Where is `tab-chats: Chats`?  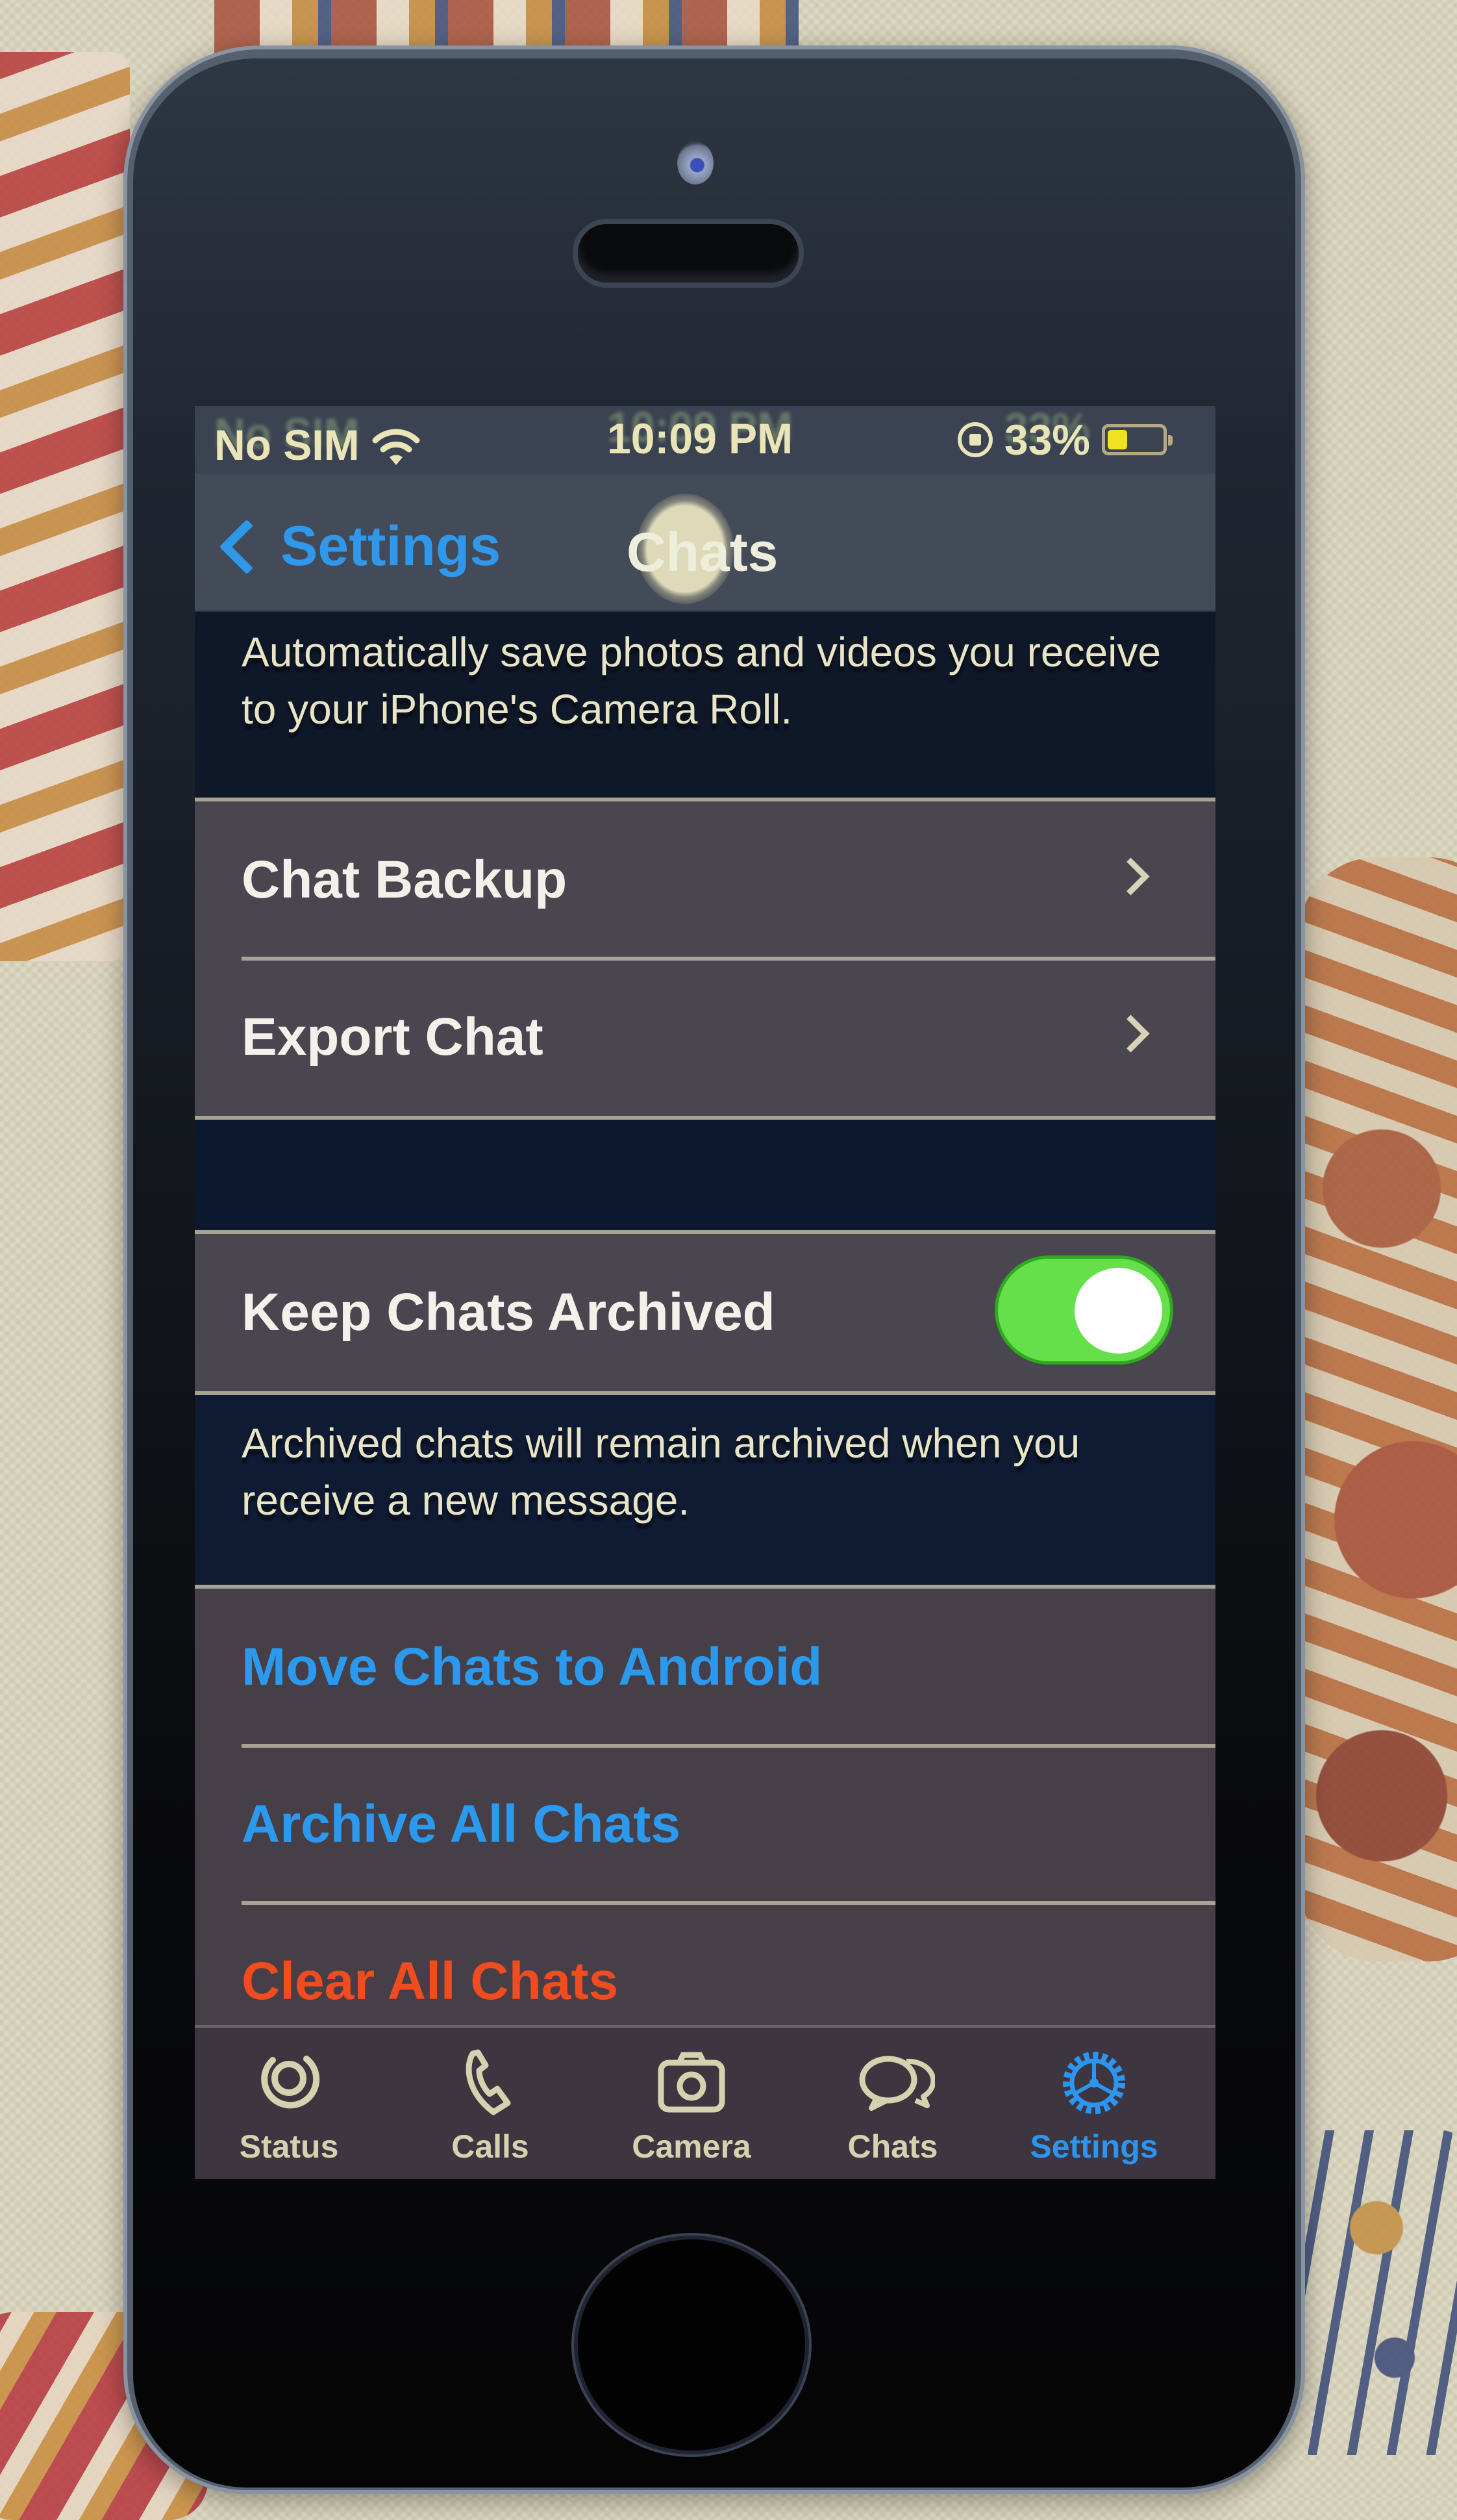
tab-chats: Chats is located at coordinates (892, 2103).